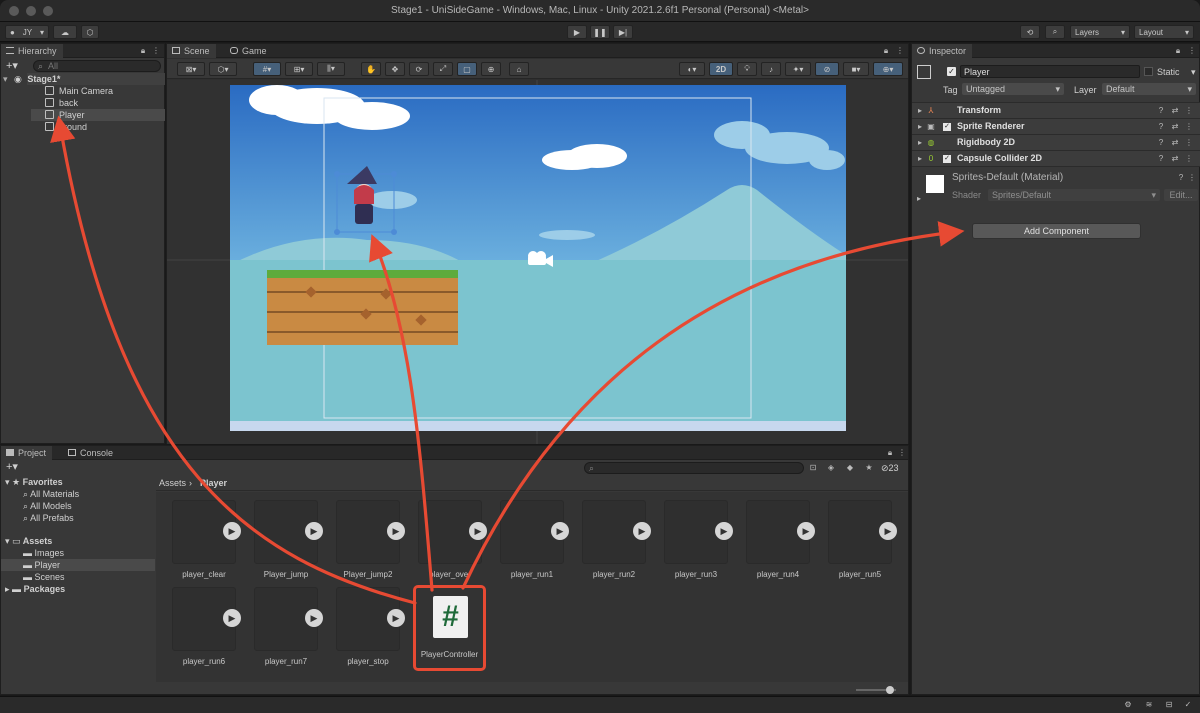 The width and height of the screenshot is (1200, 713). I want to click on gizmos-dropdown: ⊕▾, so click(888, 69).